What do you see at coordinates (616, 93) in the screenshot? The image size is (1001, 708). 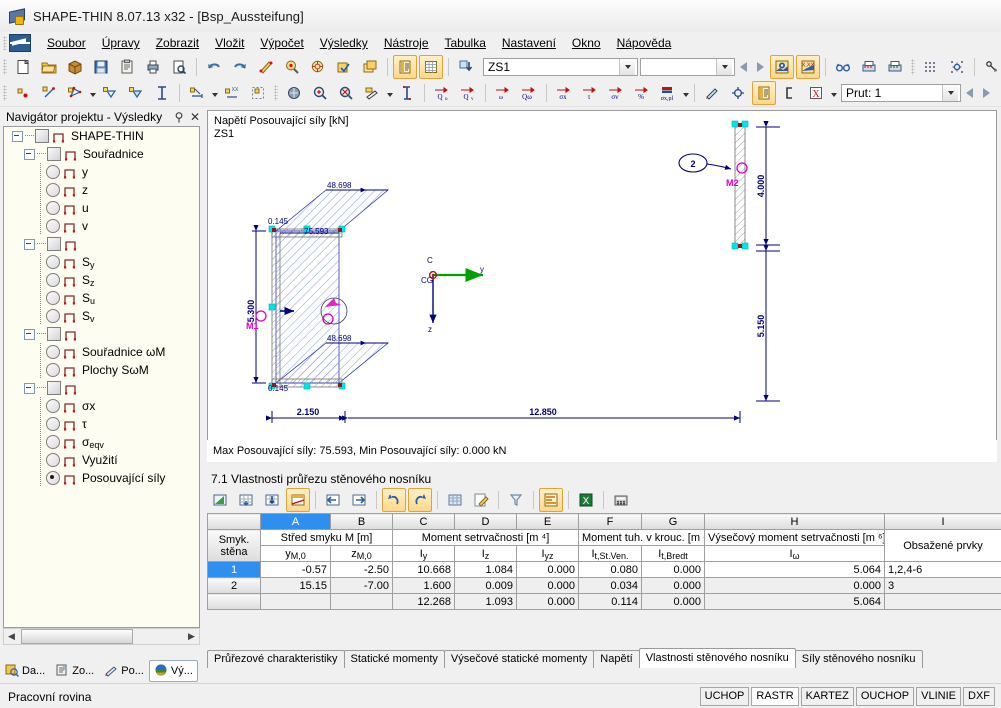 I see `sigma-v-icon: σv` at bounding box center [616, 93].